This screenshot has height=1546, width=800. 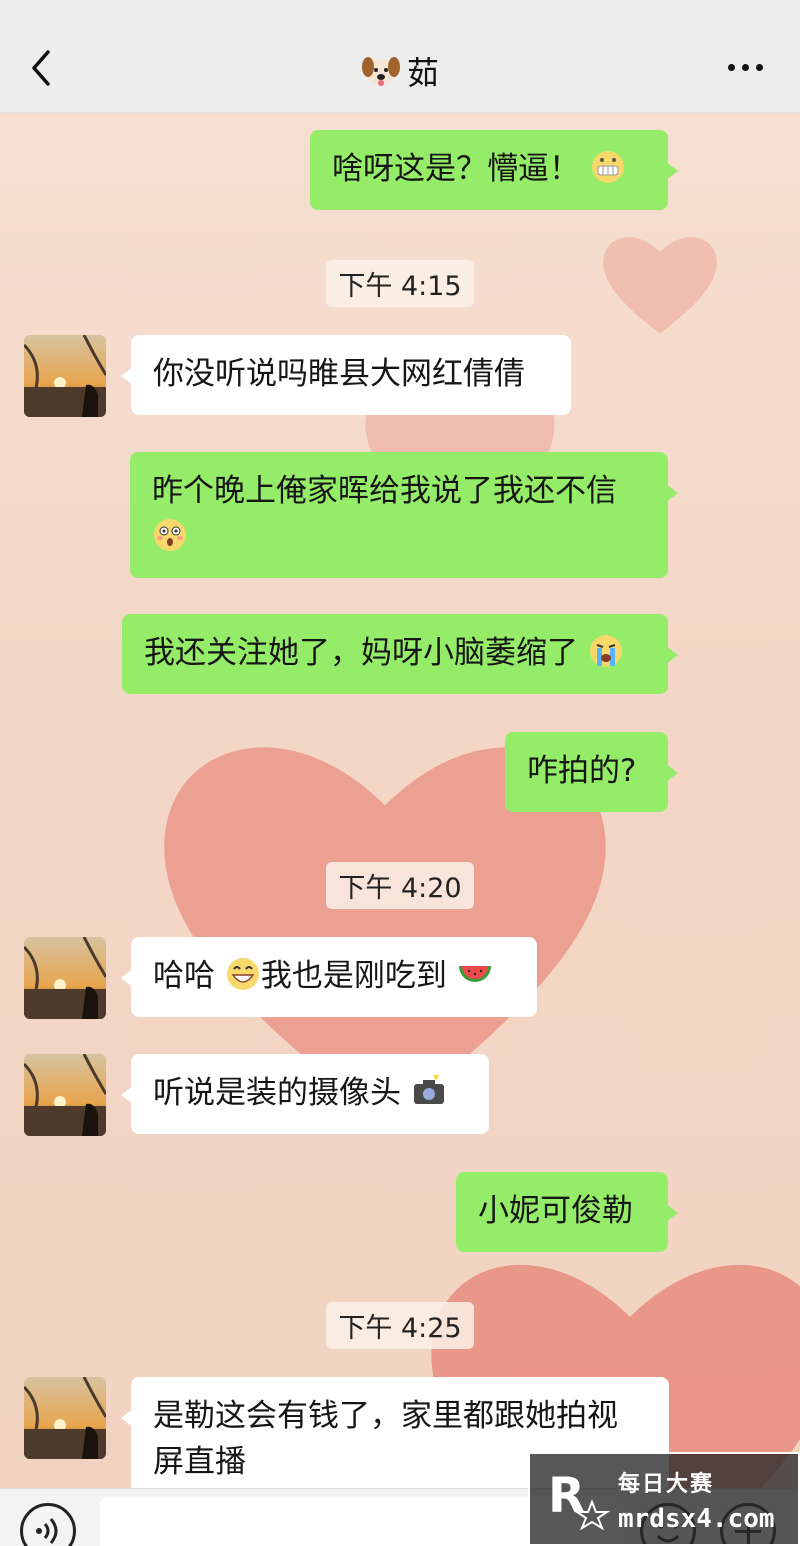 What do you see at coordinates (555, 1211) in the screenshot?
I see `message-text: 小妮可俊勒` at bounding box center [555, 1211].